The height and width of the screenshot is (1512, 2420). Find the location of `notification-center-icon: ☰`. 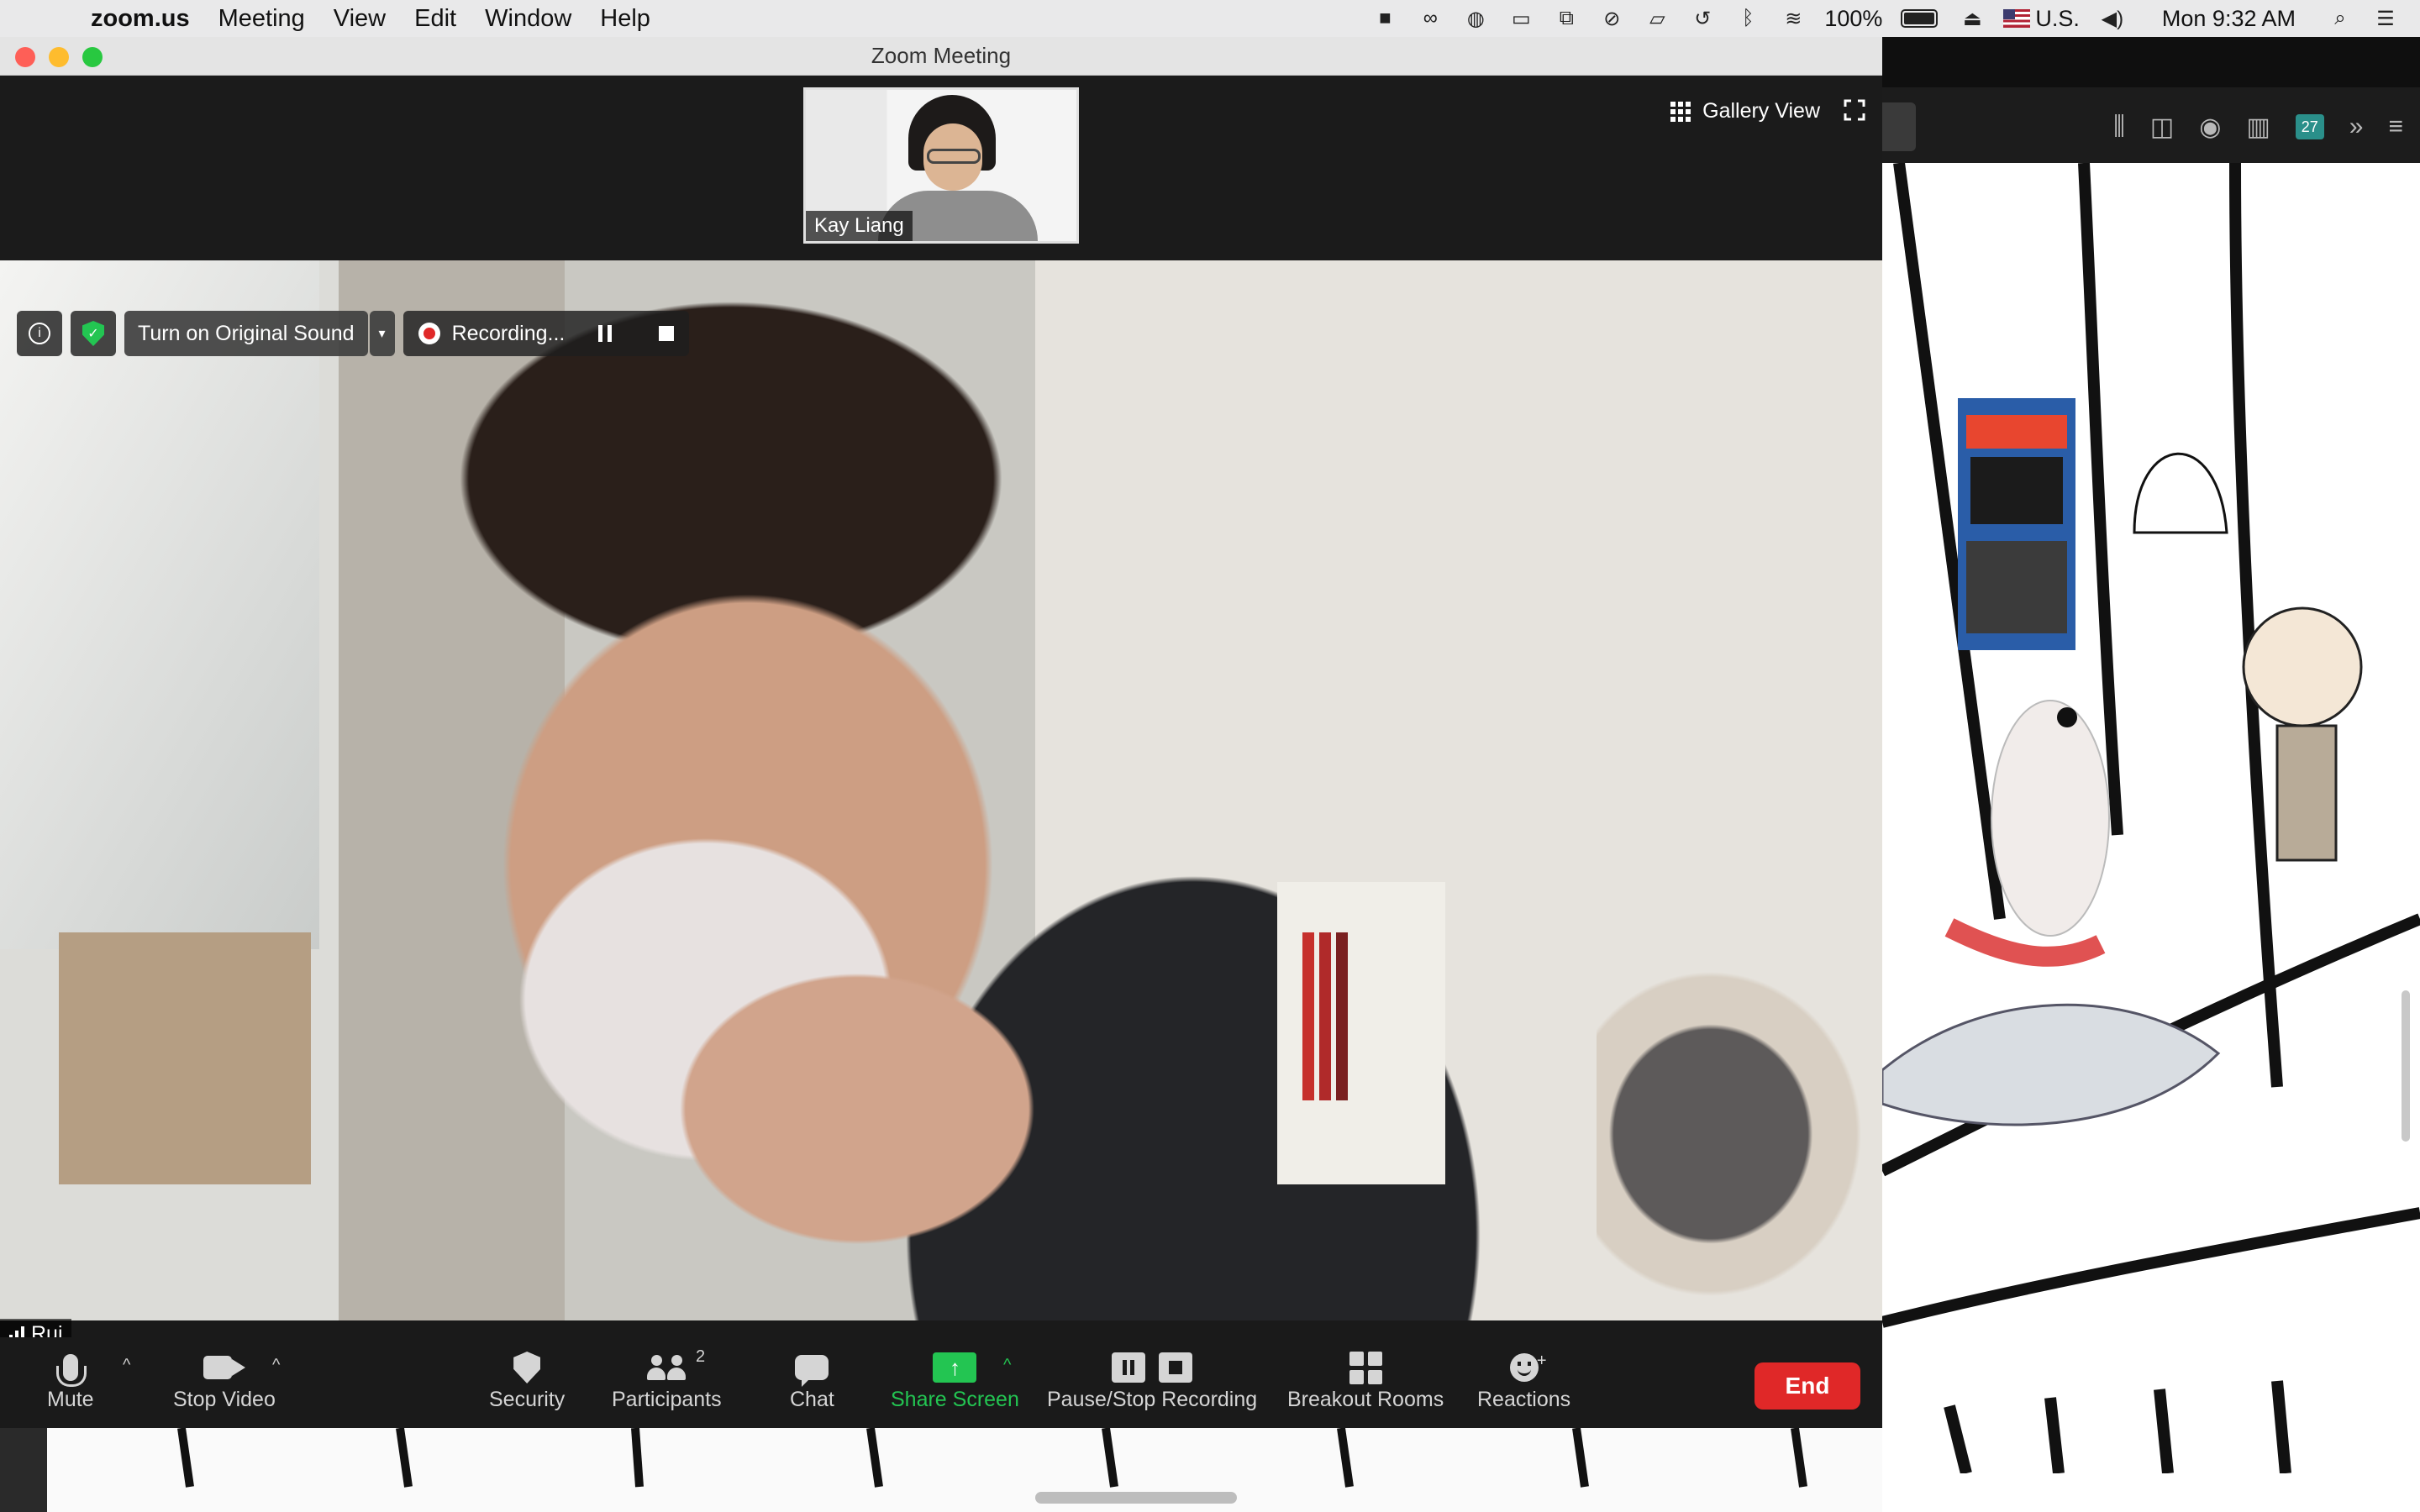

notification-center-icon: ☰ is located at coordinates (2386, 19).